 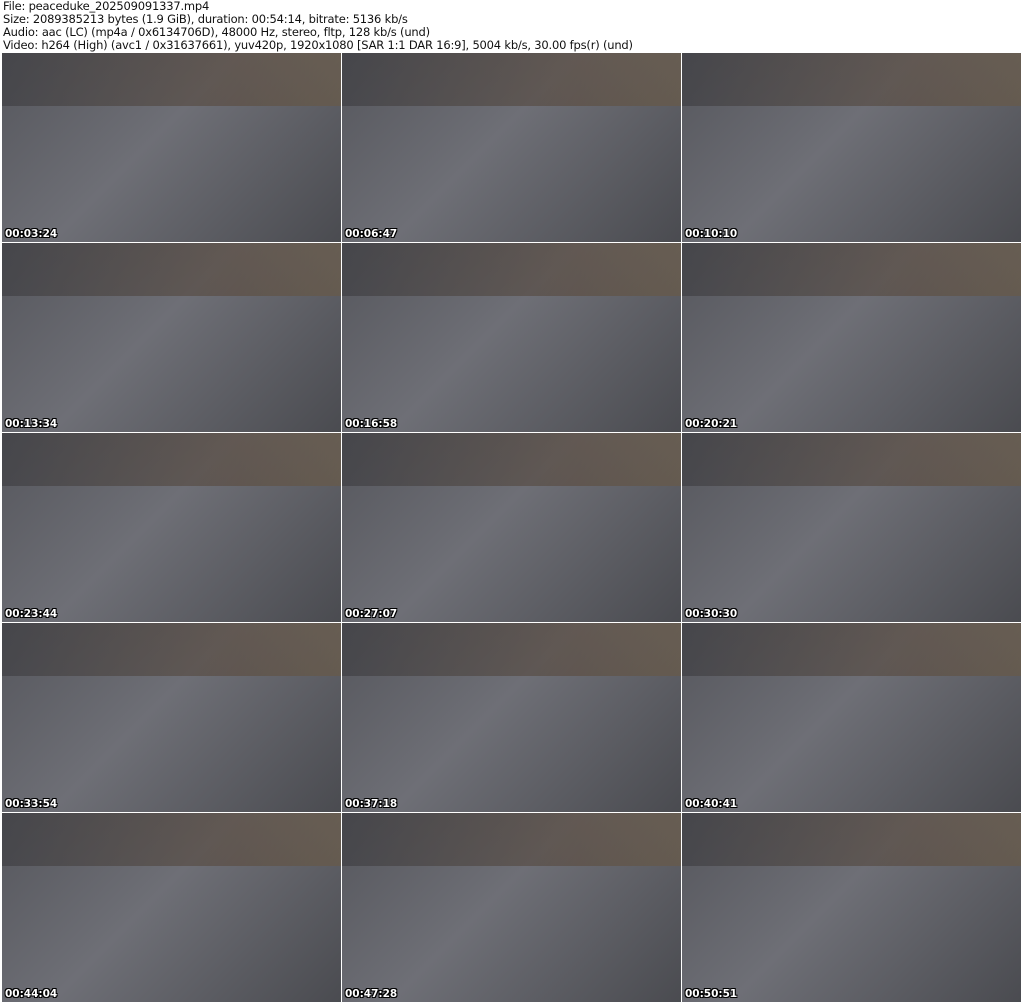 What do you see at coordinates (171, 527) in the screenshot?
I see `video-thumbnail: 00:23:44` at bounding box center [171, 527].